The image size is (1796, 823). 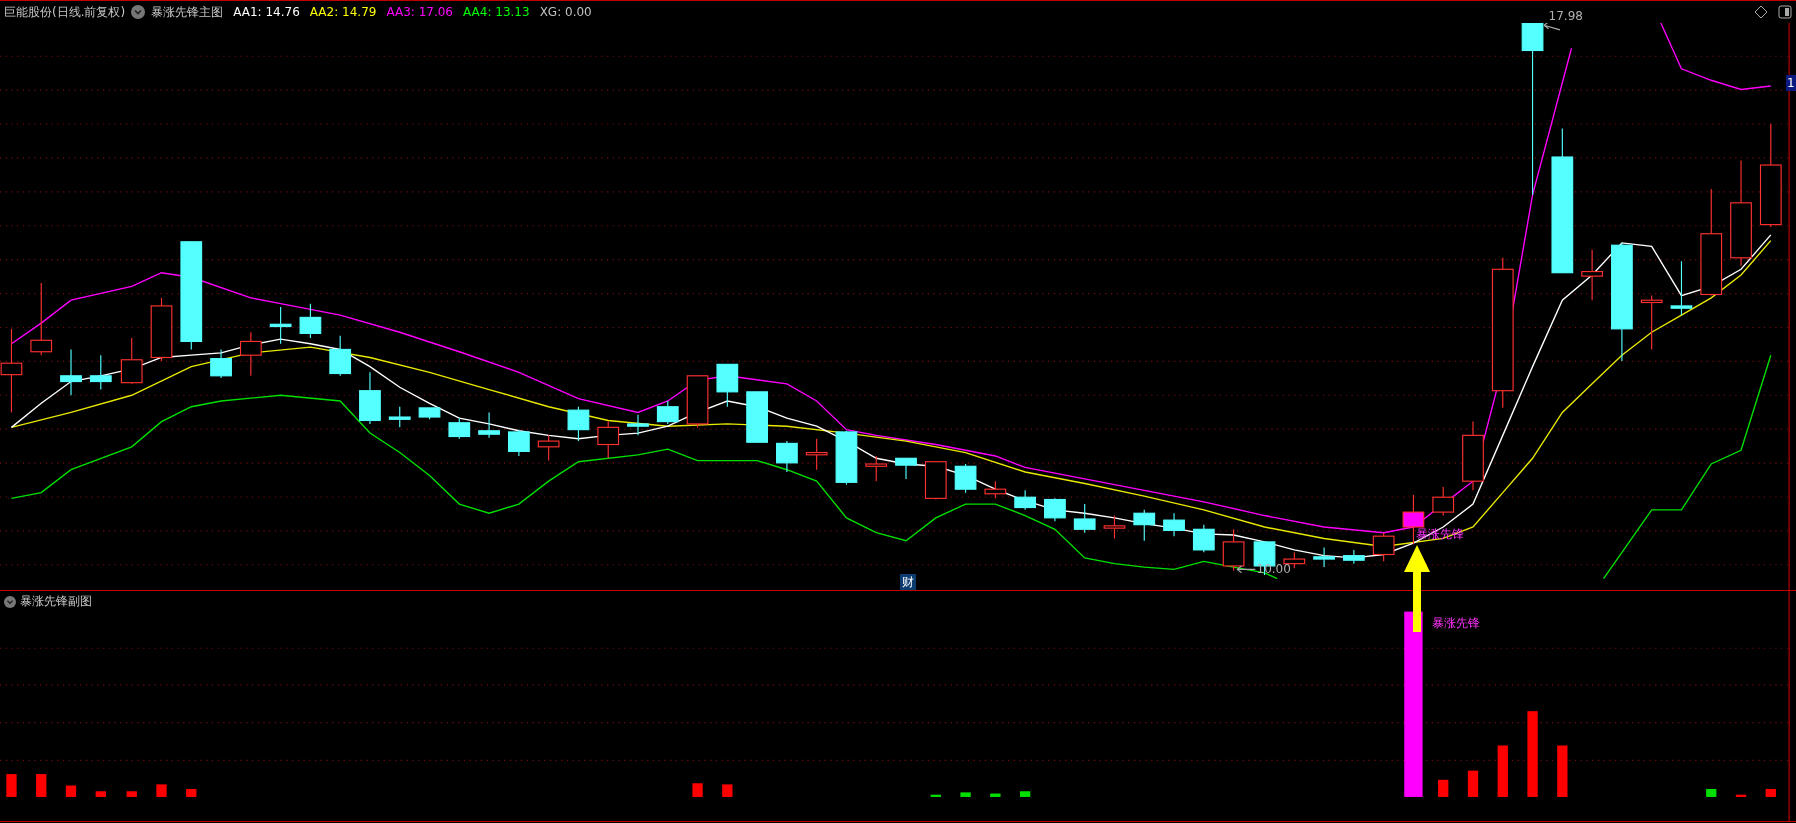 What do you see at coordinates (187, 12) in the screenshot?
I see `indicator-name: 暴涨先锋主图` at bounding box center [187, 12].